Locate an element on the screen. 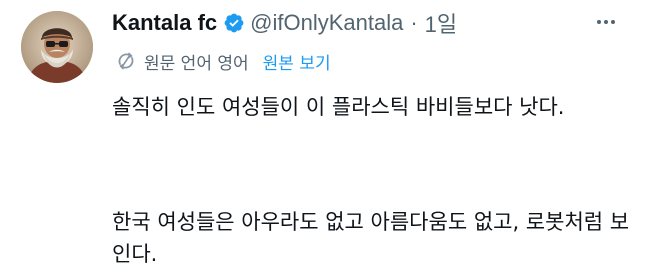 Image resolution: width=648 pixels, height=279 pixels. tweet-paragraph-1: 솔직히 인도 여성들이 이 플라스틱 바비들보다 낫다. is located at coordinates (338, 107).